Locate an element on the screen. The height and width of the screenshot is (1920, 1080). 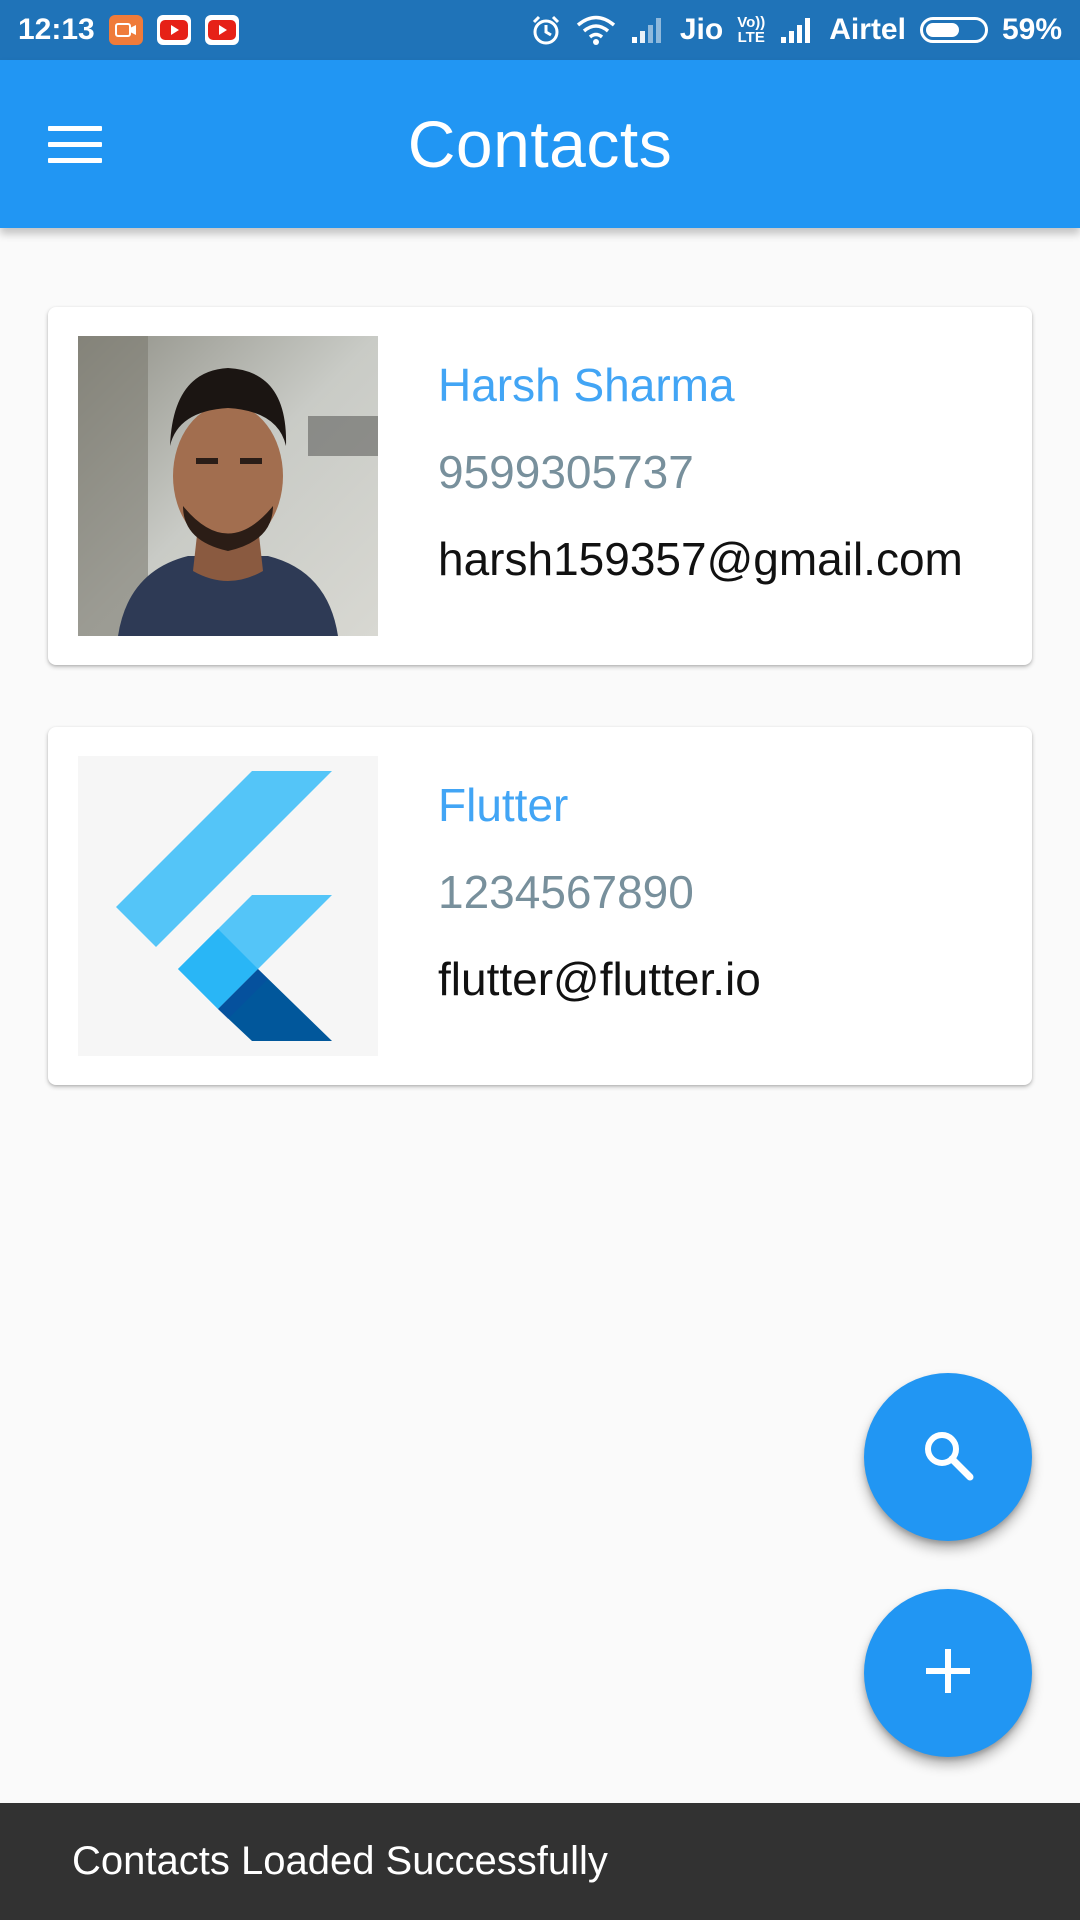
search-button is located at coordinates (948, 1457).